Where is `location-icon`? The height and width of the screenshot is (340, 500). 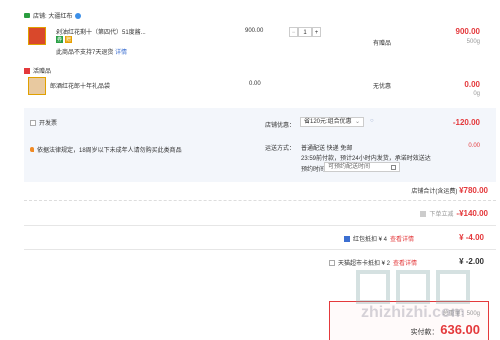
location-icon is located at coordinates (32, 149).